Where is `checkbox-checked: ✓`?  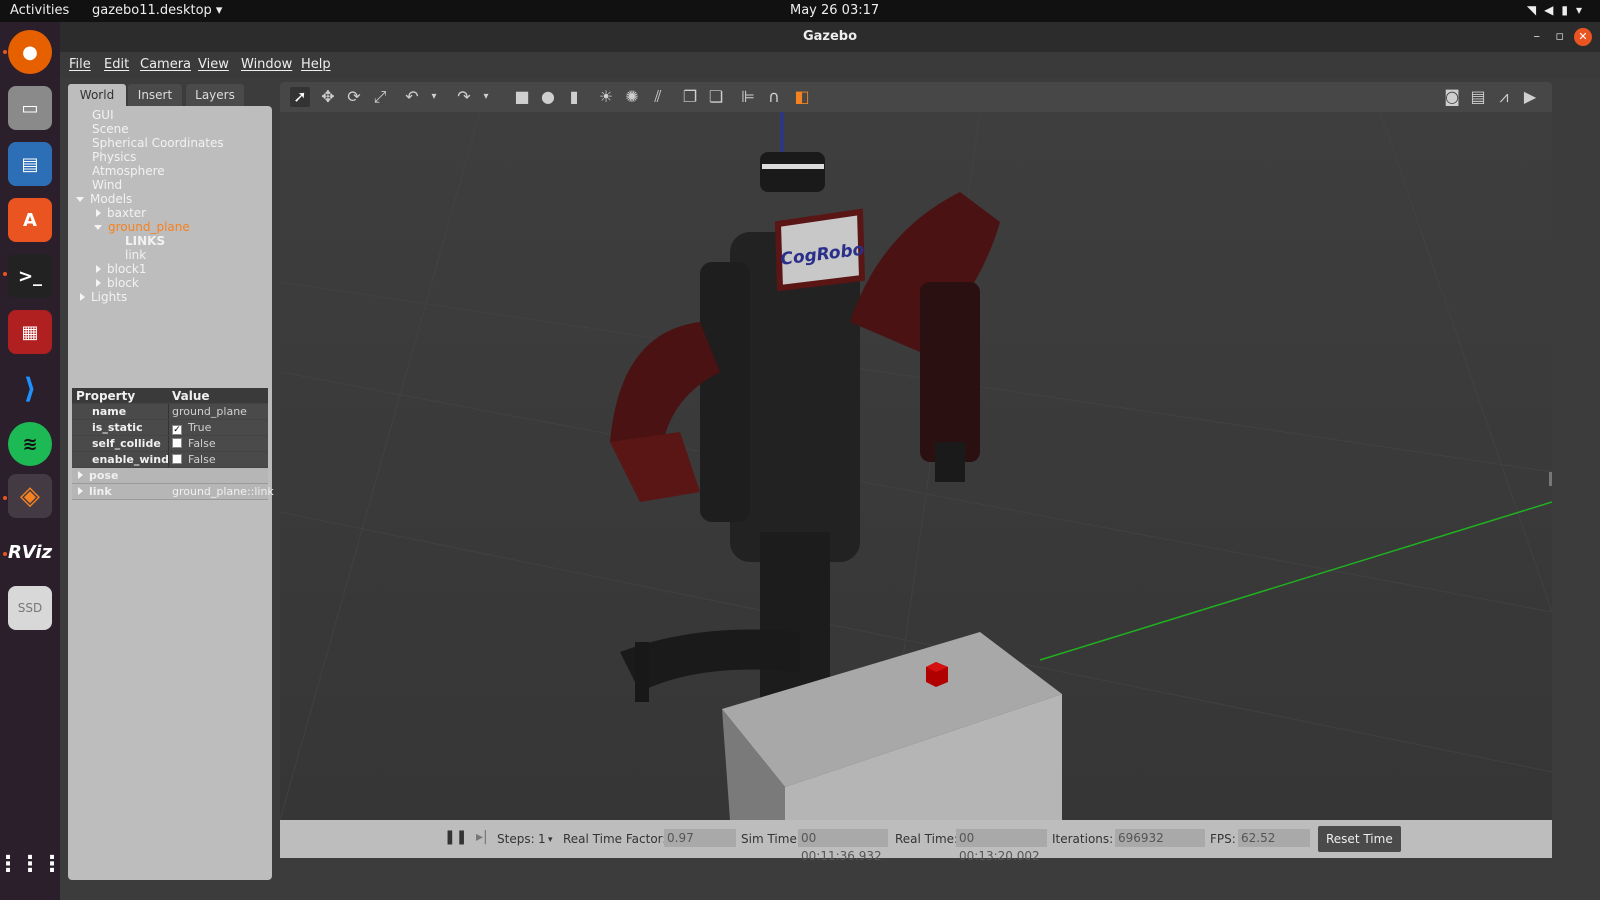
checkbox-checked: ✓ is located at coordinates (177, 430).